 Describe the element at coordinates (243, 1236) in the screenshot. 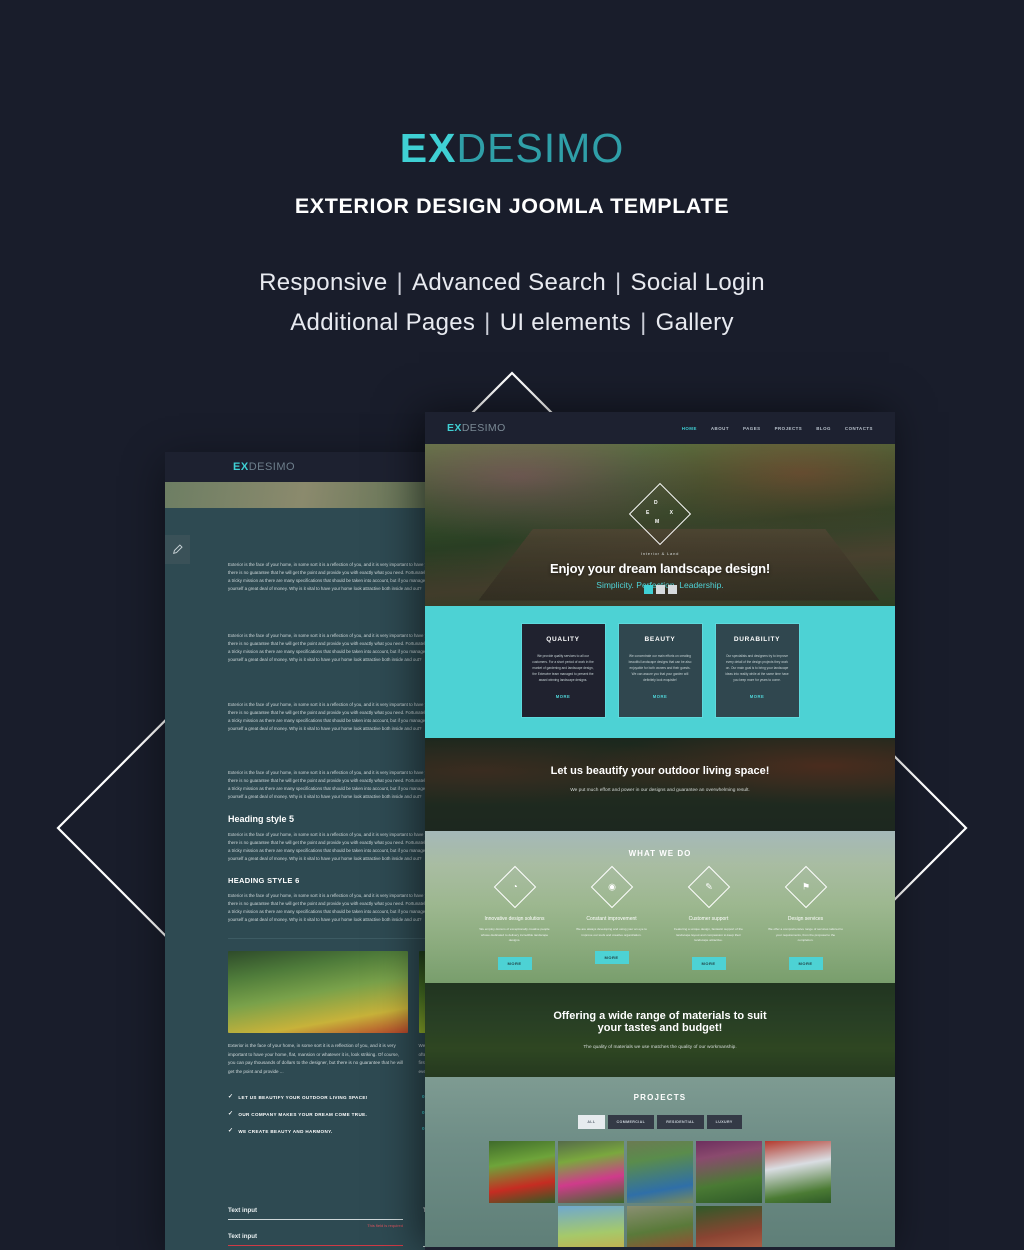

I see `text-input-2-label: Text input` at that location.